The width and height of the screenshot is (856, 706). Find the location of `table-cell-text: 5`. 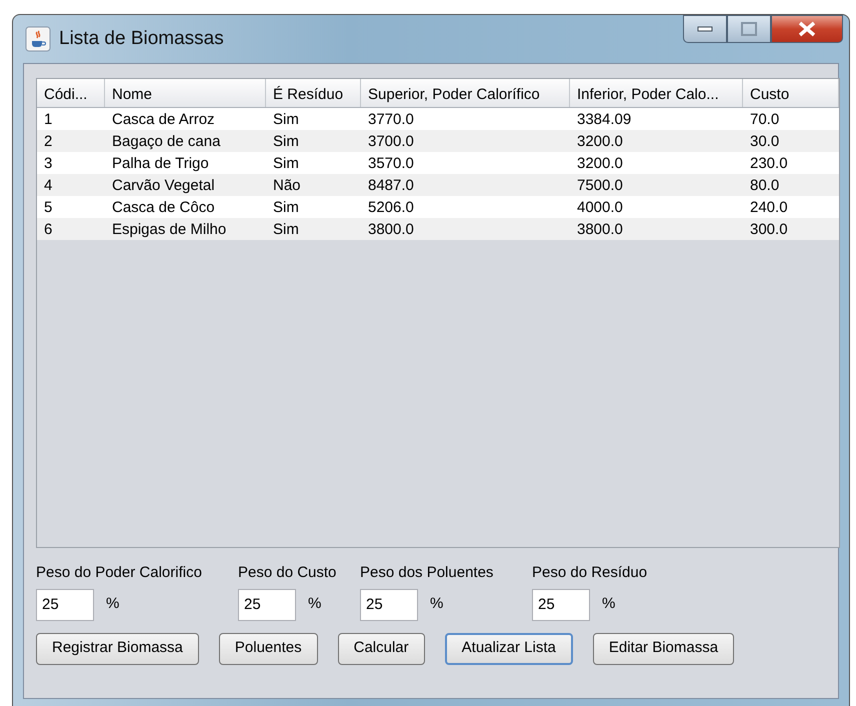

table-cell-text: 5 is located at coordinates (48, 208).